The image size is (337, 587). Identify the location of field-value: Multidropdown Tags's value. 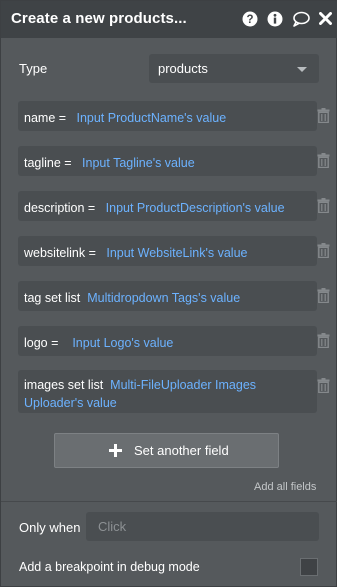
(163, 298).